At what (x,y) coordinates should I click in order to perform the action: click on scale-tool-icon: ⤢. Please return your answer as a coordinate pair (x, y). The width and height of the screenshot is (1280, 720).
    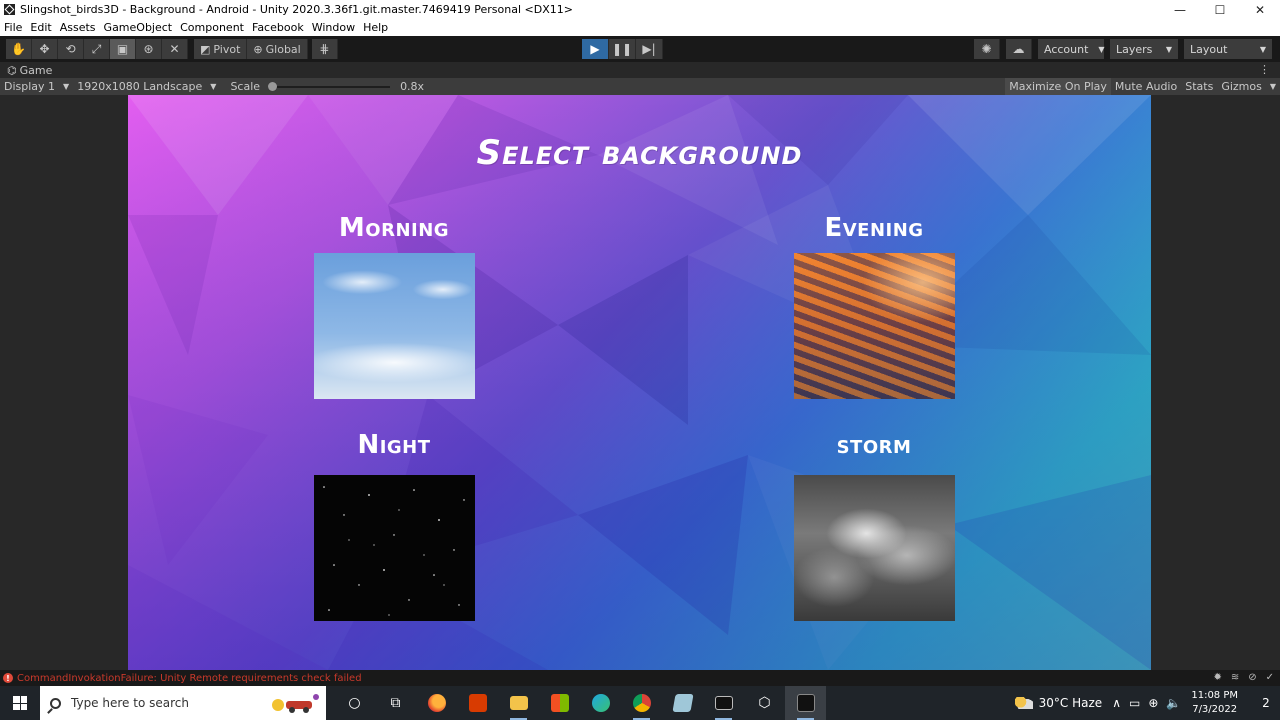
    Looking at the image, I should click on (97, 49).